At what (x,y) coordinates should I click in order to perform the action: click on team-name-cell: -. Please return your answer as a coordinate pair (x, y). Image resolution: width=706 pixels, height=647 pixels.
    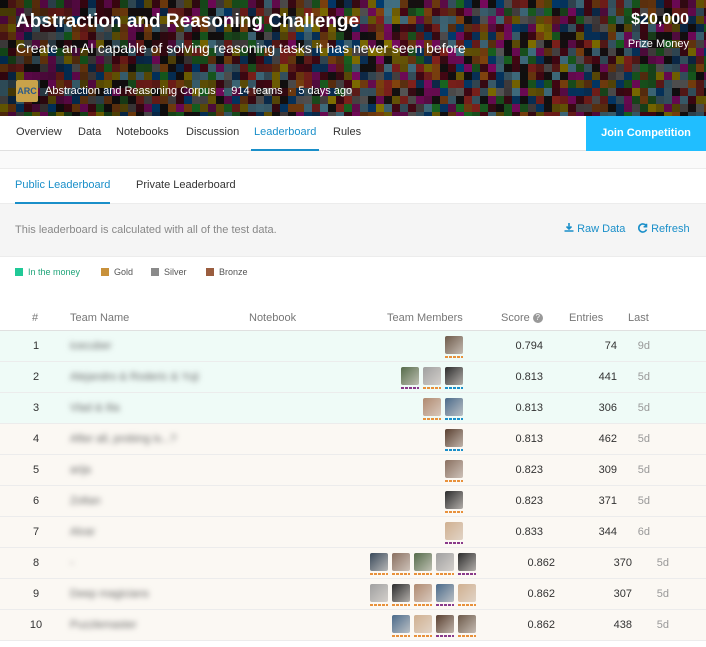
    Looking at the image, I should click on (72, 563).